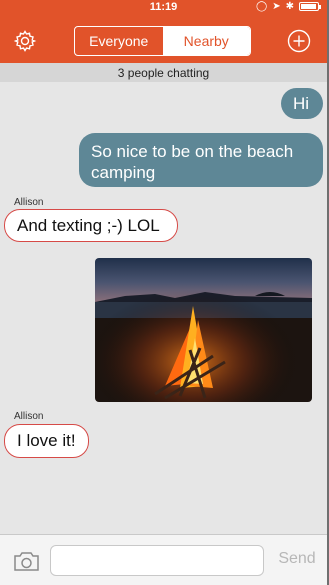  I want to click on status-icons: ◯ ➤ ✱, so click(288, 6).